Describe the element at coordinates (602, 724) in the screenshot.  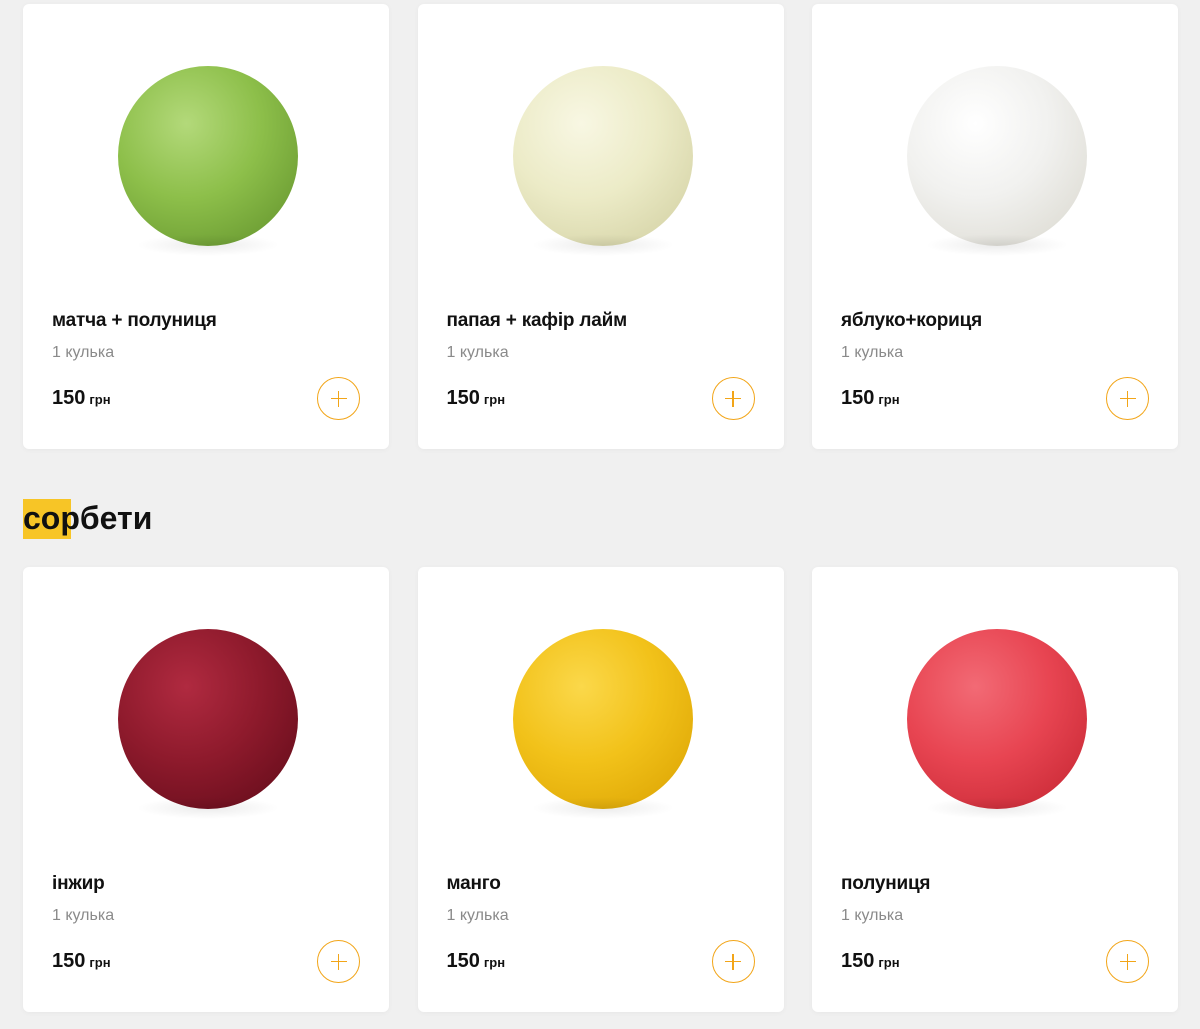
I see `mango-scoop-image` at that location.